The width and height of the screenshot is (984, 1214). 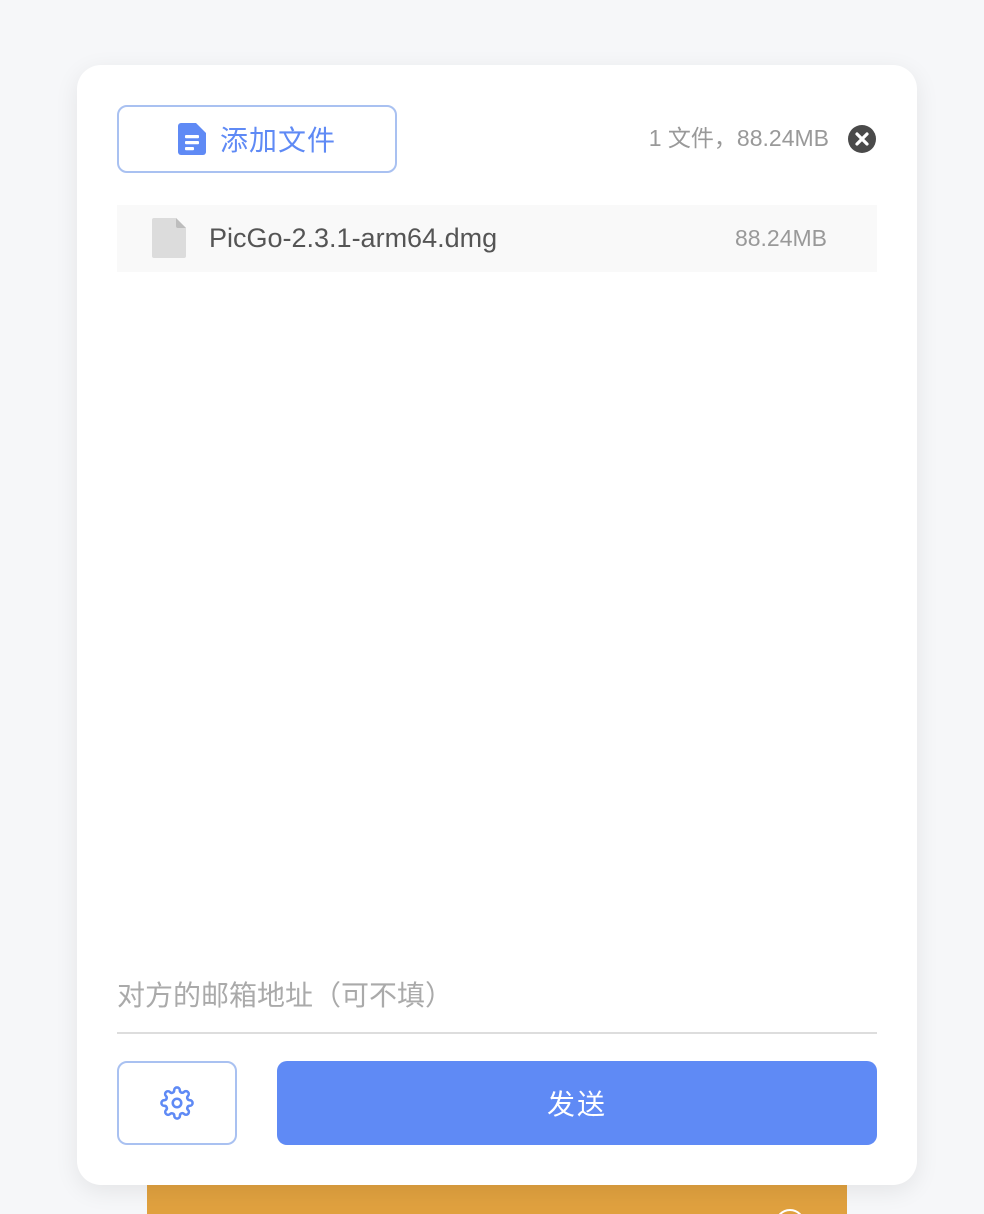 What do you see at coordinates (497, 997) in the screenshot?
I see `email-input` at bounding box center [497, 997].